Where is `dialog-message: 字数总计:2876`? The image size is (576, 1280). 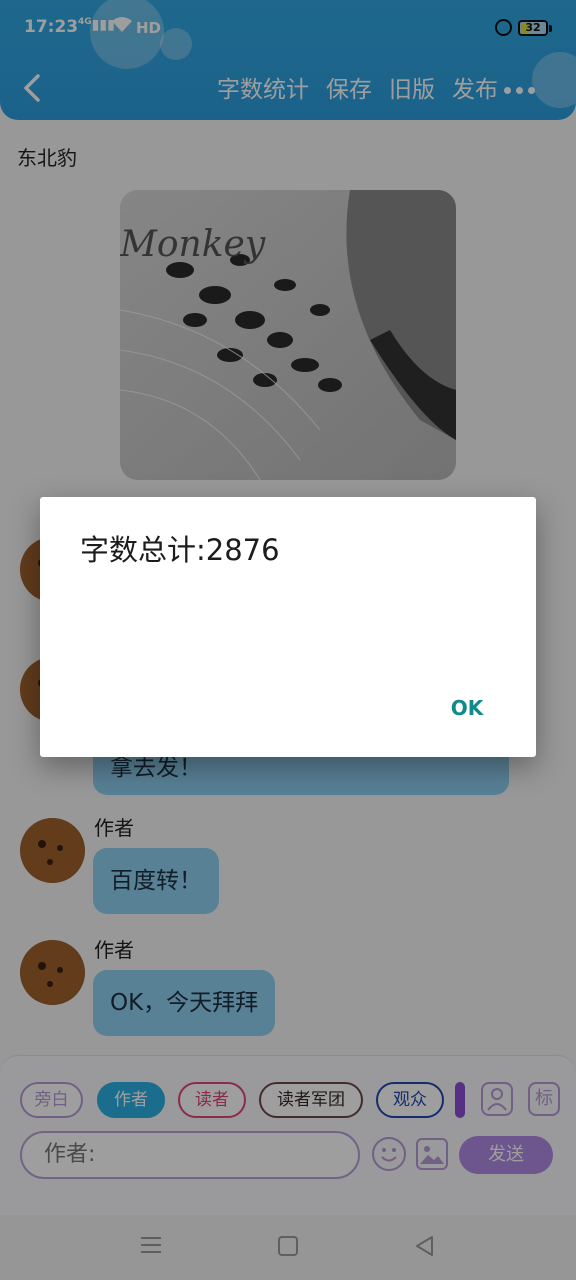
dialog-message: 字数总计:2876 is located at coordinates (180, 550).